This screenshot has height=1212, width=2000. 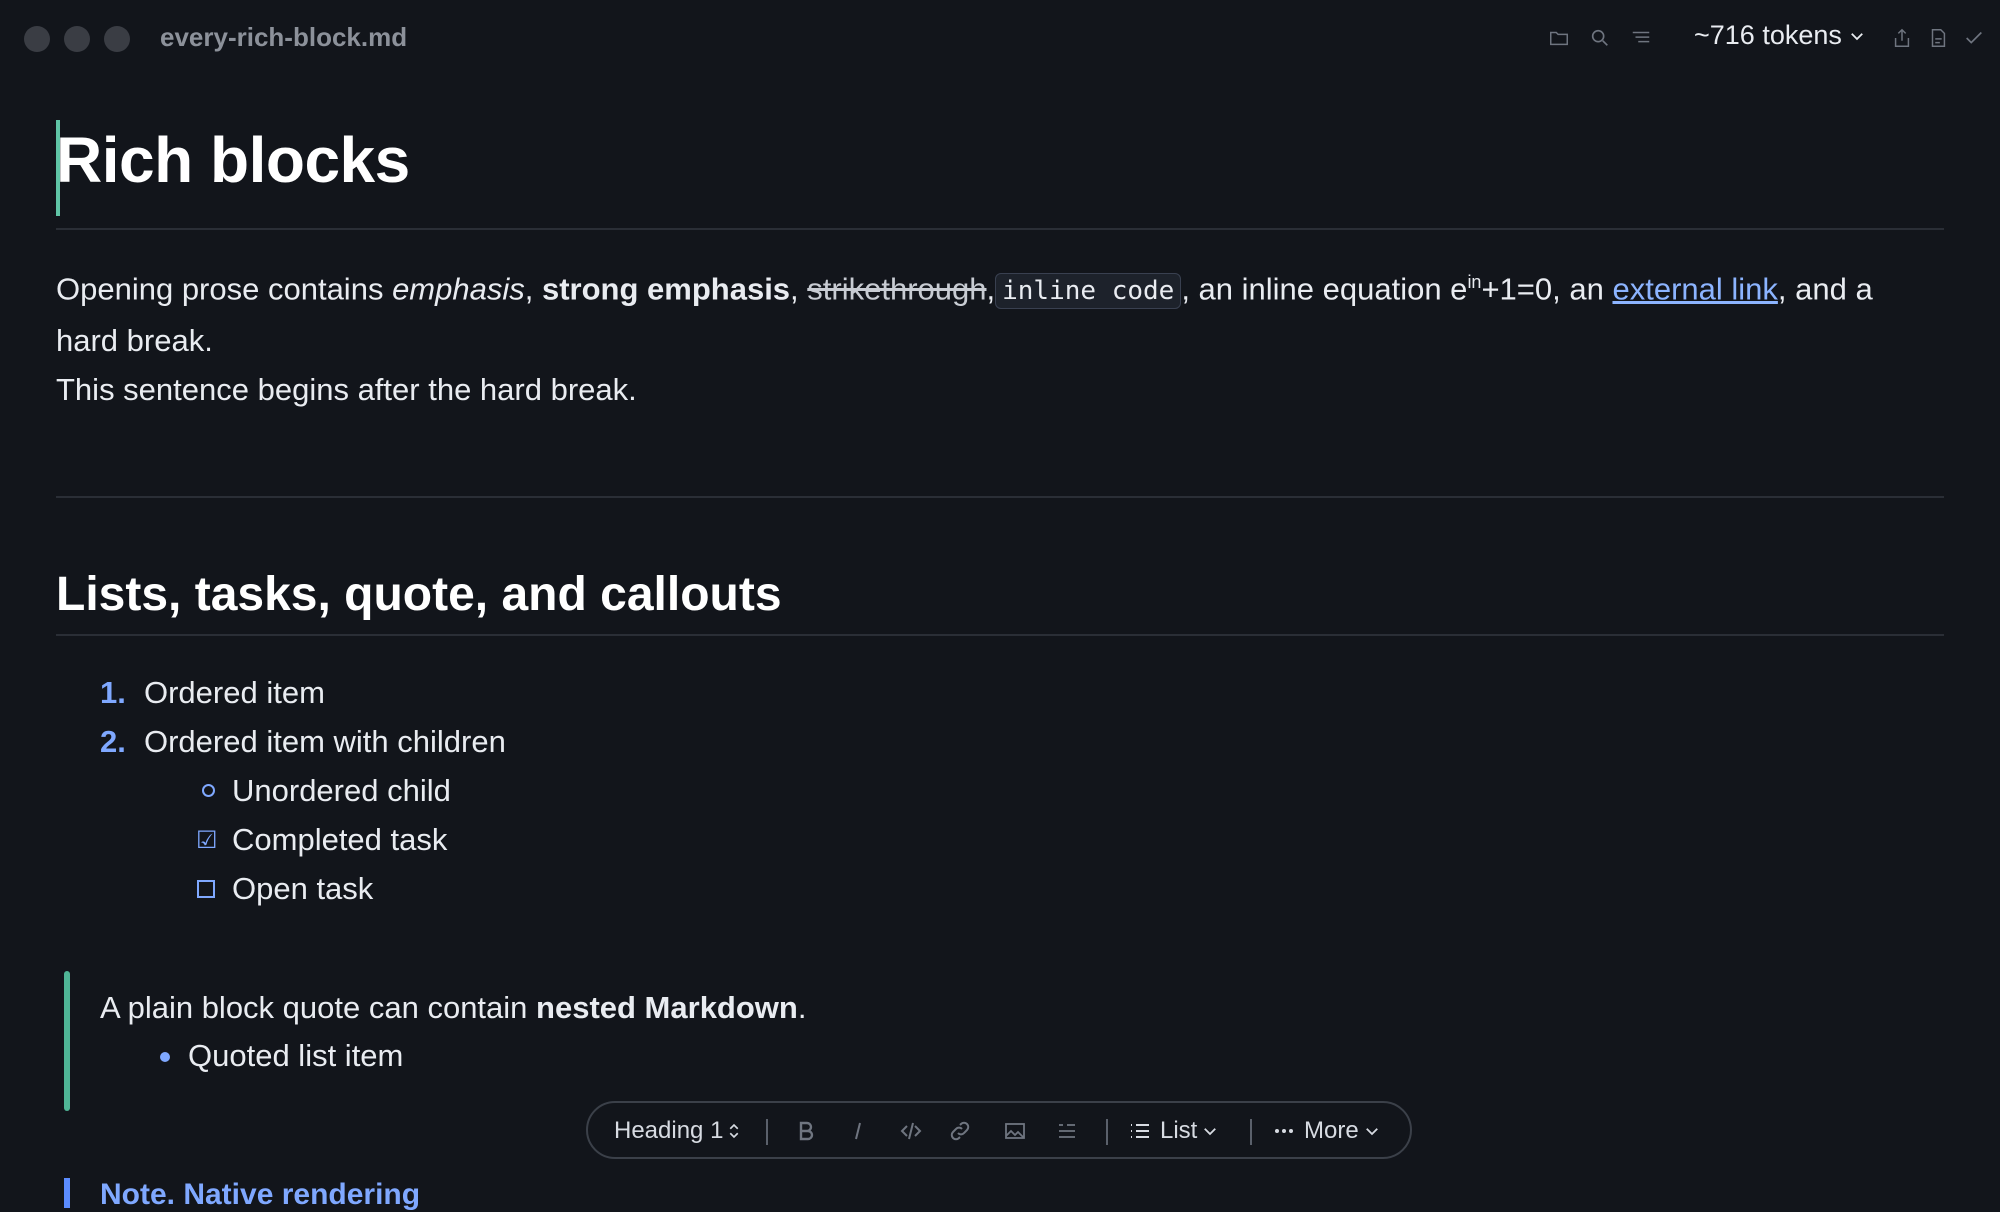 I want to click on title-bar: every-rich-block.md ~716 tokens, so click(x=1000, y=39).